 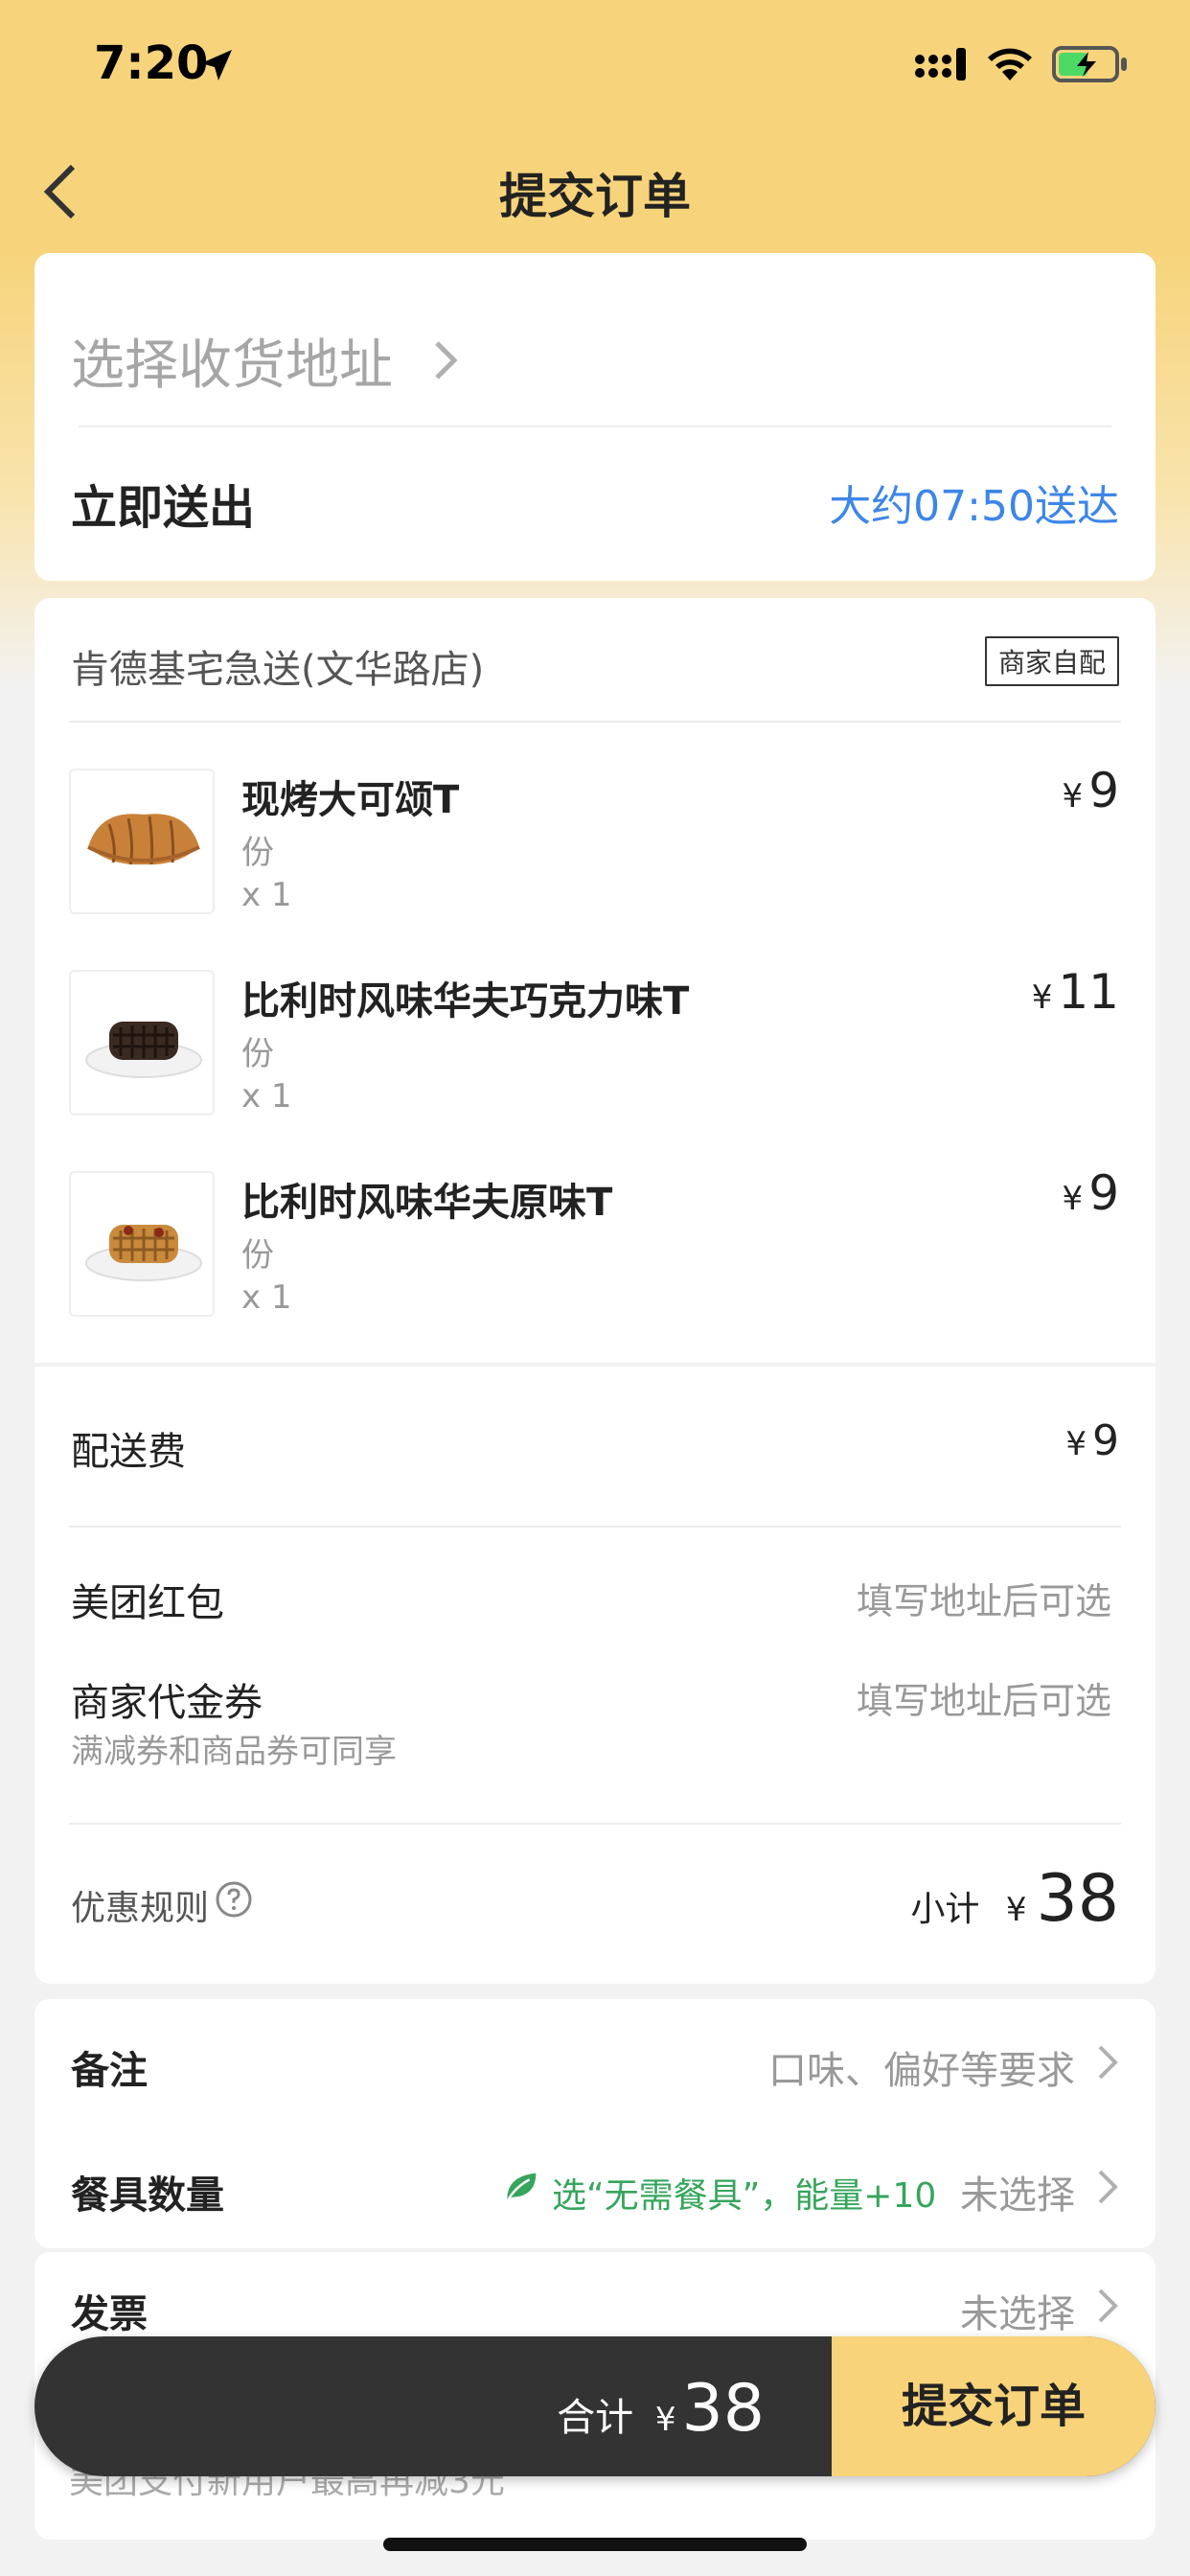 What do you see at coordinates (217, 65) in the screenshot?
I see `location-arrow-icon` at bounding box center [217, 65].